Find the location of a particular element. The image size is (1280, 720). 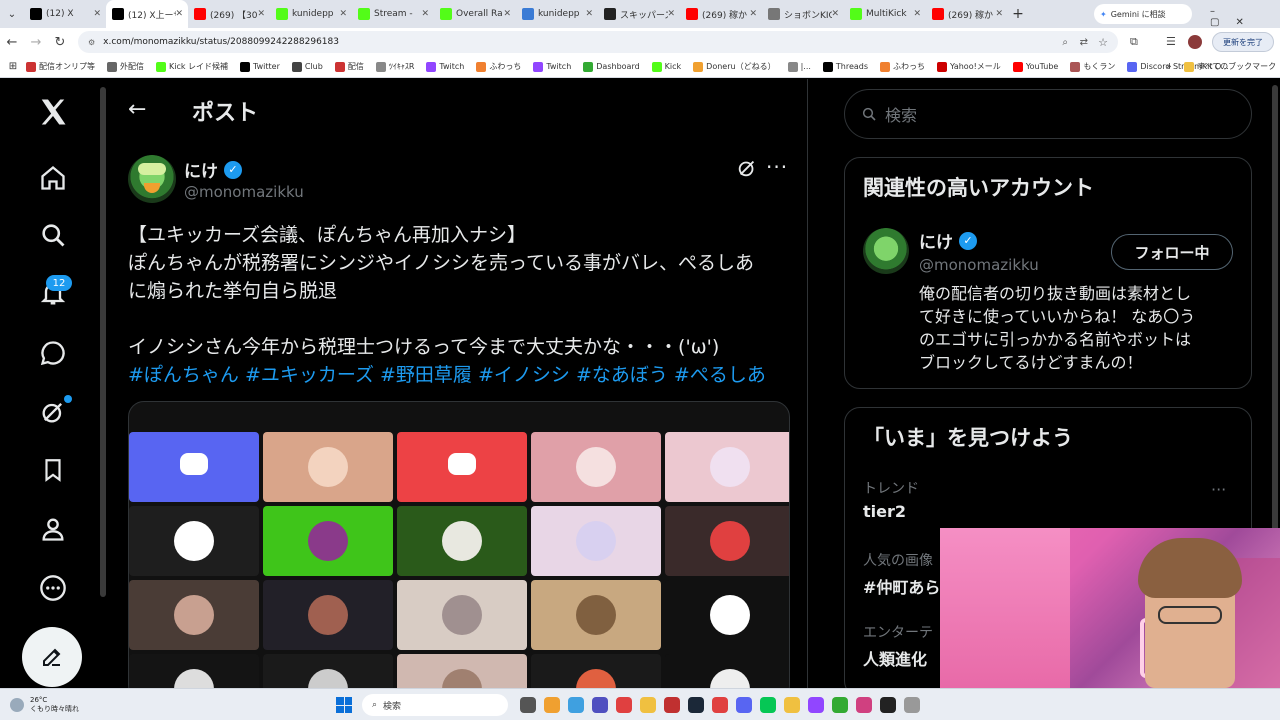

x-logo-icon is located at coordinates (53, 112).